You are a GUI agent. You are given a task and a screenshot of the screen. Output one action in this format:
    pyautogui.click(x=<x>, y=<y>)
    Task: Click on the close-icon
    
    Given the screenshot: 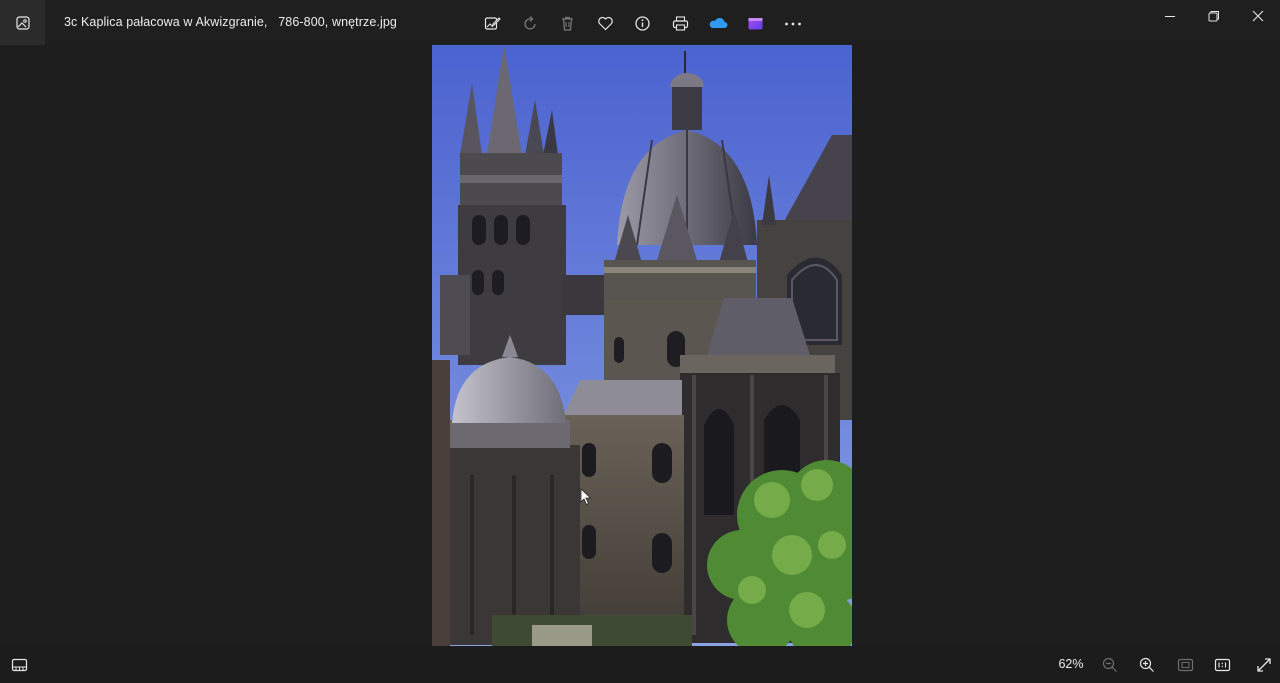 What is the action you would take?
    pyautogui.click(x=1258, y=16)
    